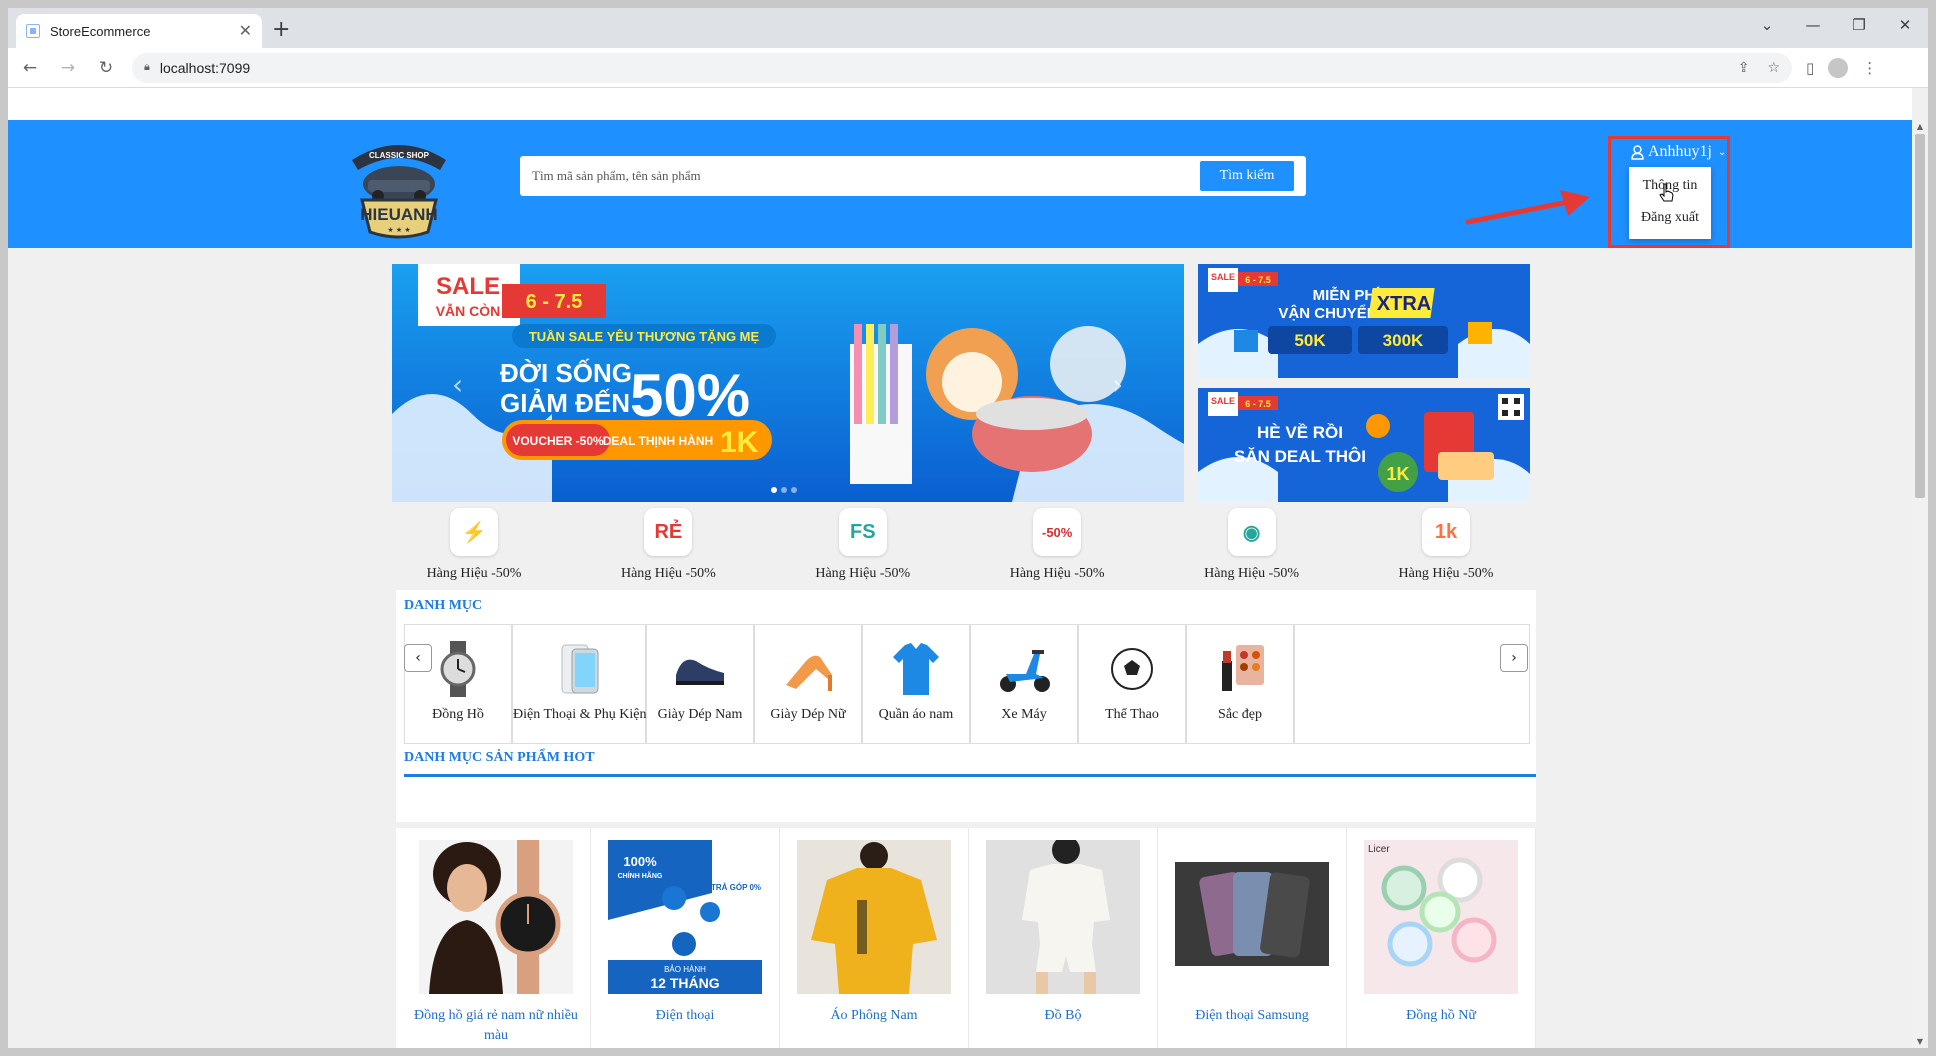 The width and height of the screenshot is (1936, 1056). What do you see at coordinates (685, 1026) in the screenshot?
I see `product-name: Điện thoại` at bounding box center [685, 1026].